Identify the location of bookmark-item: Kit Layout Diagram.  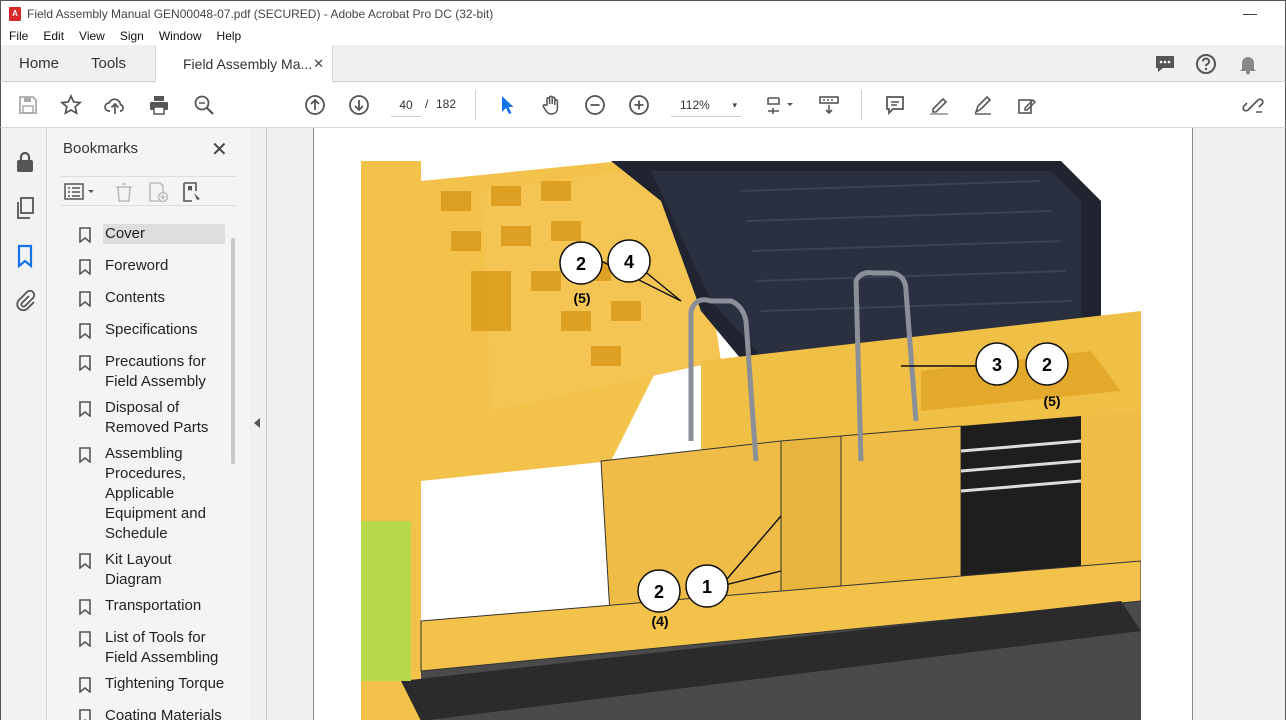
(148, 570).